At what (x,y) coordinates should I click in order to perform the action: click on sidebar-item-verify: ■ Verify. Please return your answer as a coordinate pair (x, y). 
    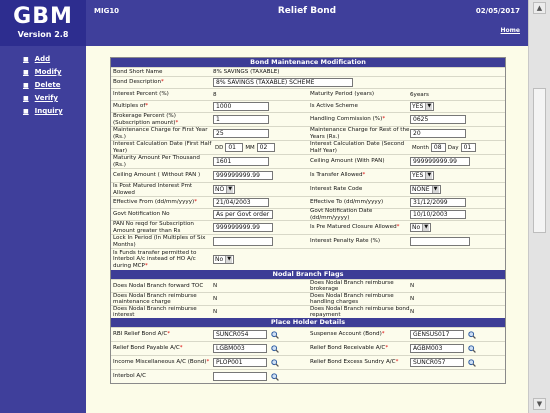
    Looking at the image, I should click on (43, 98).